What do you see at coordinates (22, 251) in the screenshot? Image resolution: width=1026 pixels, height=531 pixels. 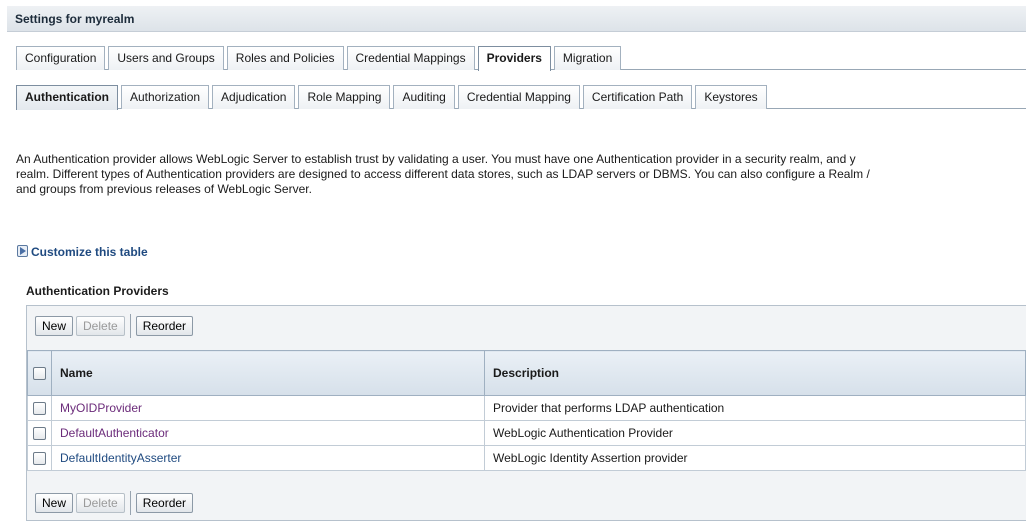 I see `expand-triangle-icon` at bounding box center [22, 251].